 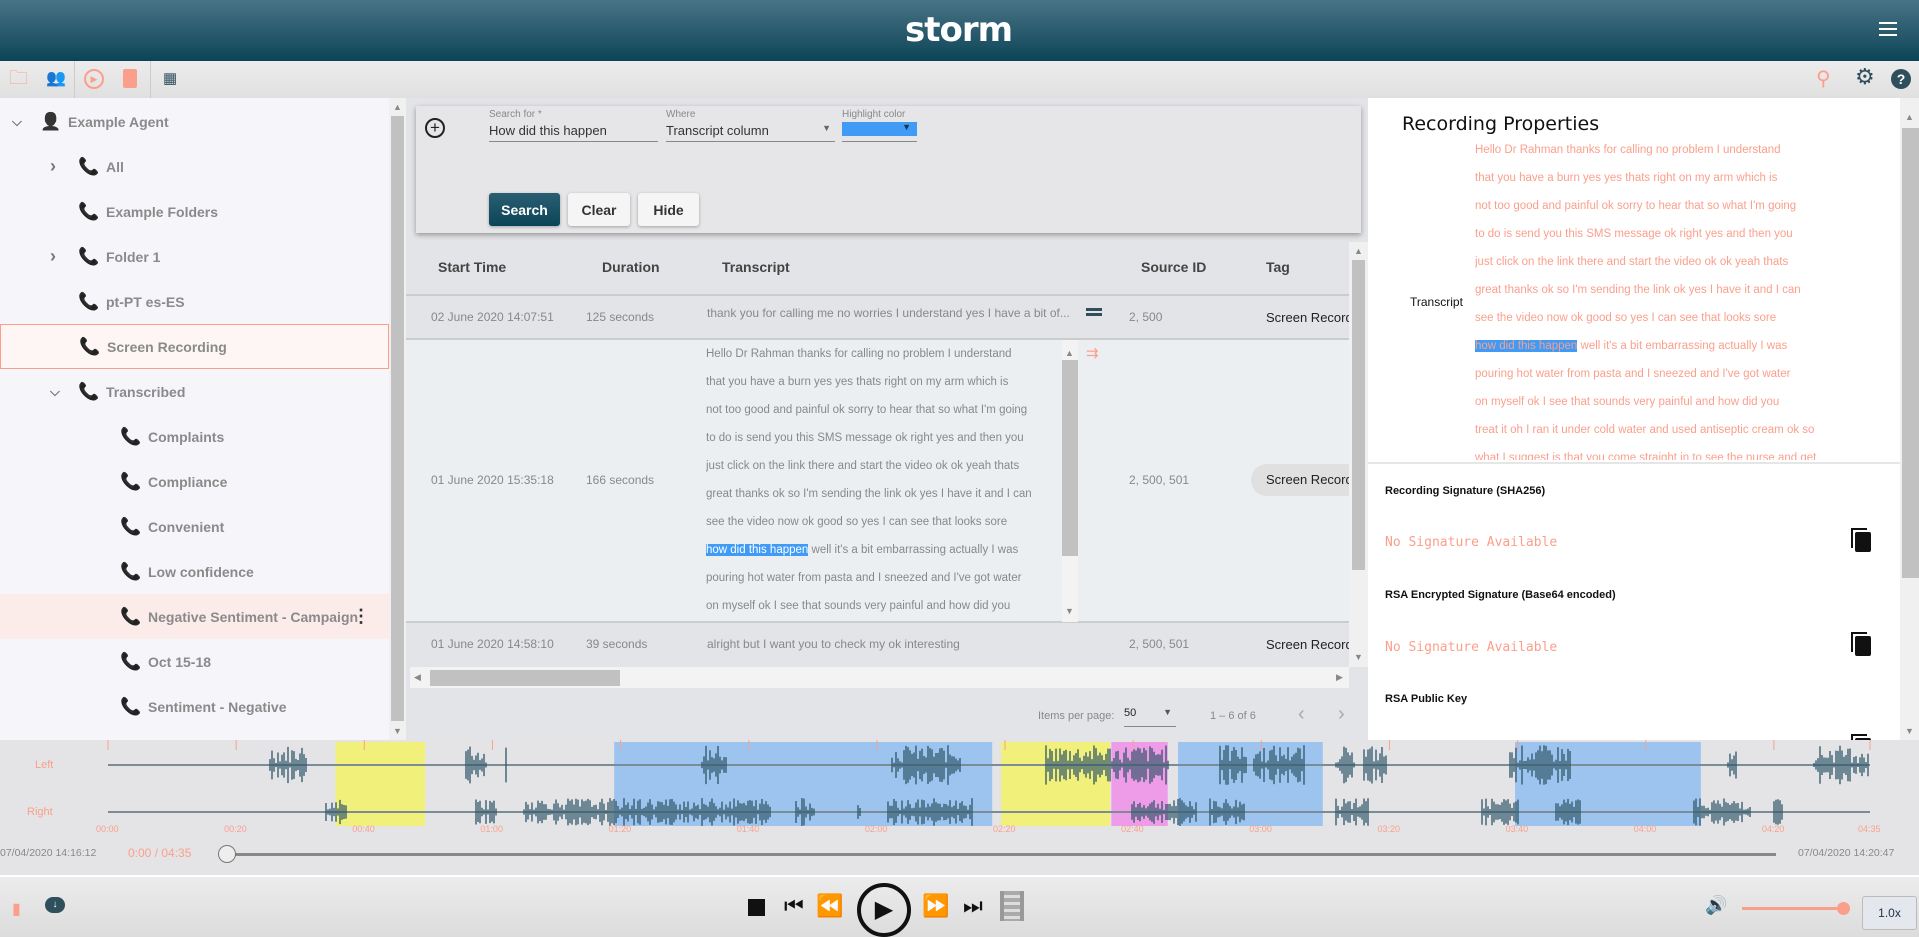 I want to click on sidebar-item: ⌵ 👤 Example Agent, so click(x=194, y=121).